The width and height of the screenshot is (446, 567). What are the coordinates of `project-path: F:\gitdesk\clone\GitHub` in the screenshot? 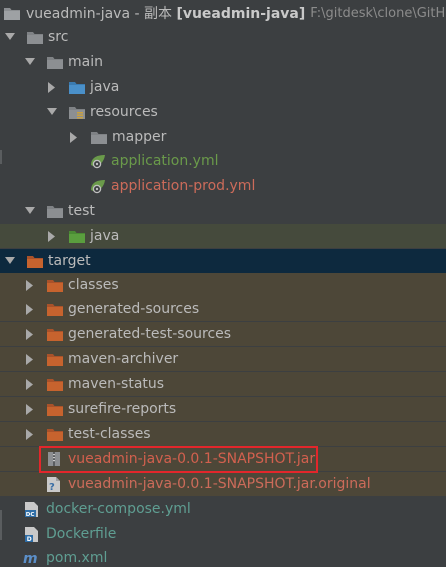 It's located at (378, 13).